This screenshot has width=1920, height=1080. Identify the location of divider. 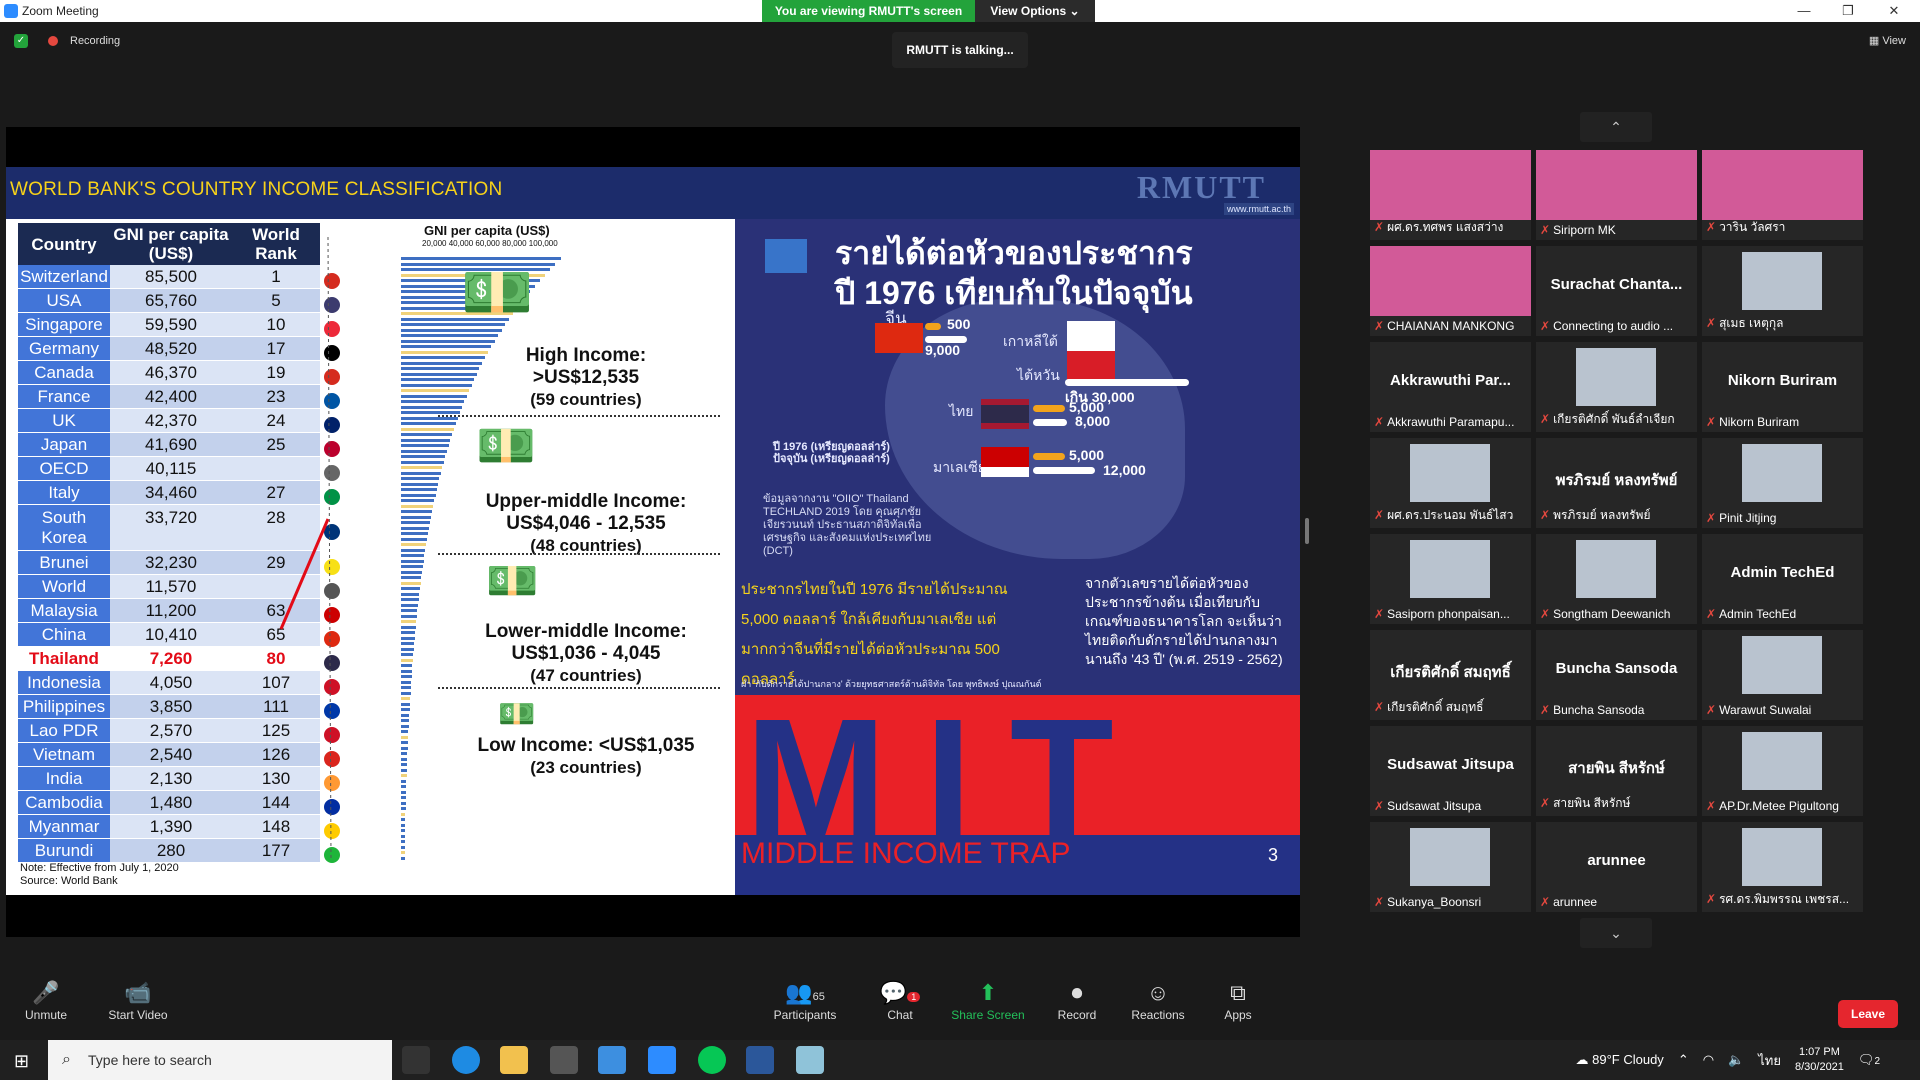
(579, 688).